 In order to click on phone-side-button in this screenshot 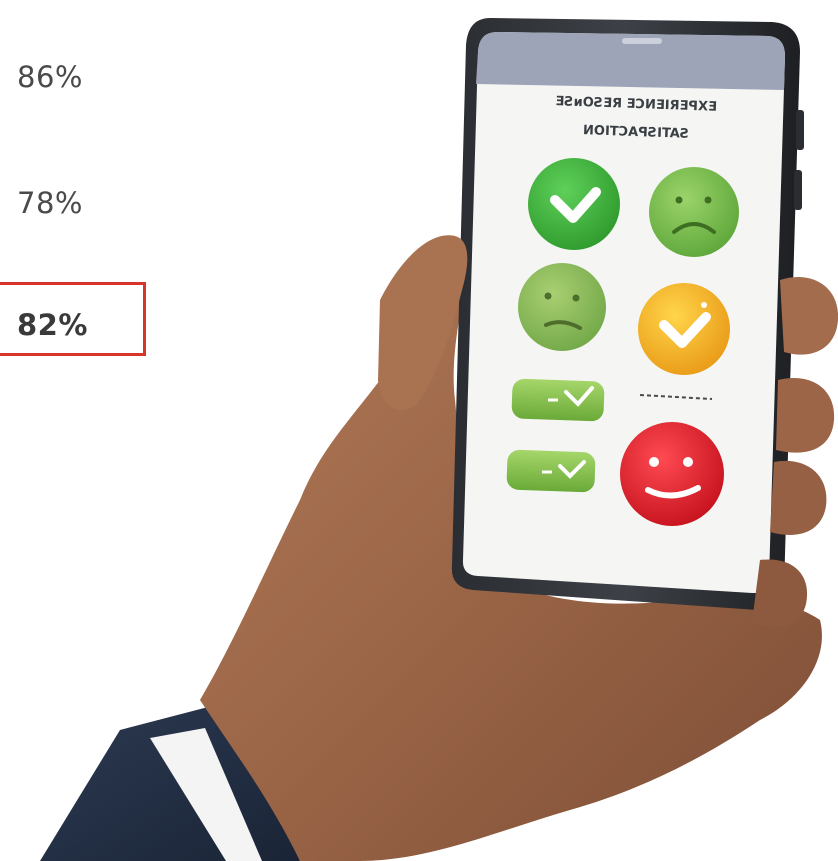, I will do `click(800, 130)`.